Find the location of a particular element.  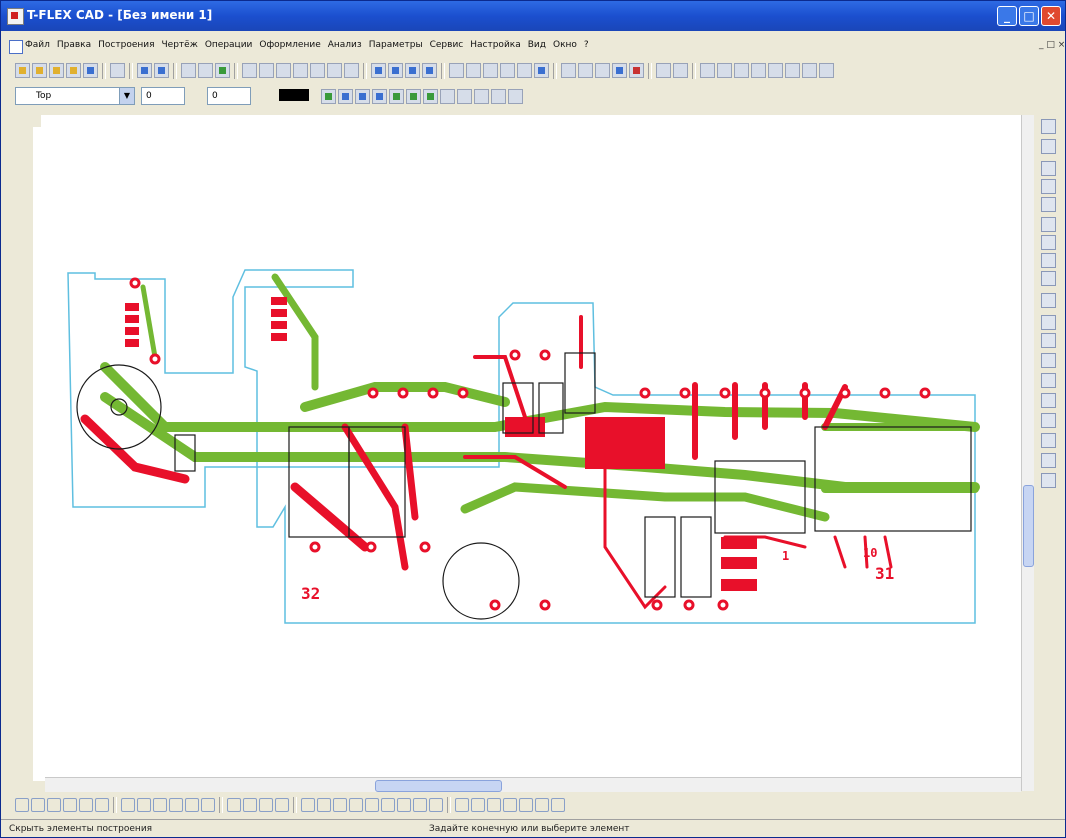

minimize-button: _ is located at coordinates (1007, 16).